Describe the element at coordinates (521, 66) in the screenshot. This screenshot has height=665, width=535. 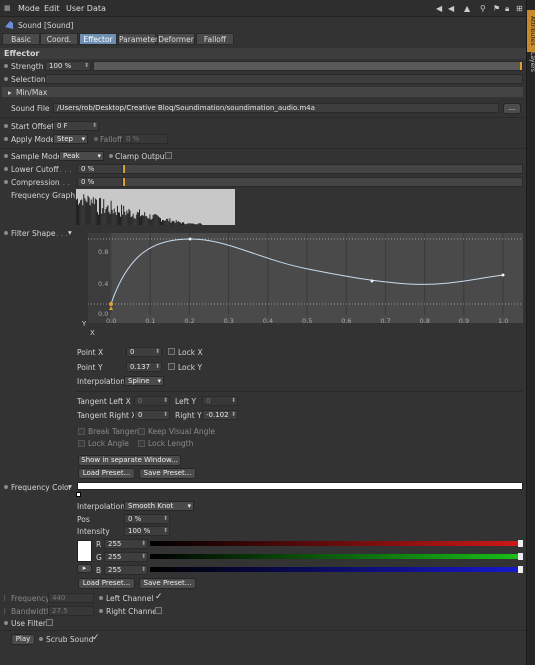
I see `strength-slider-handle` at that location.